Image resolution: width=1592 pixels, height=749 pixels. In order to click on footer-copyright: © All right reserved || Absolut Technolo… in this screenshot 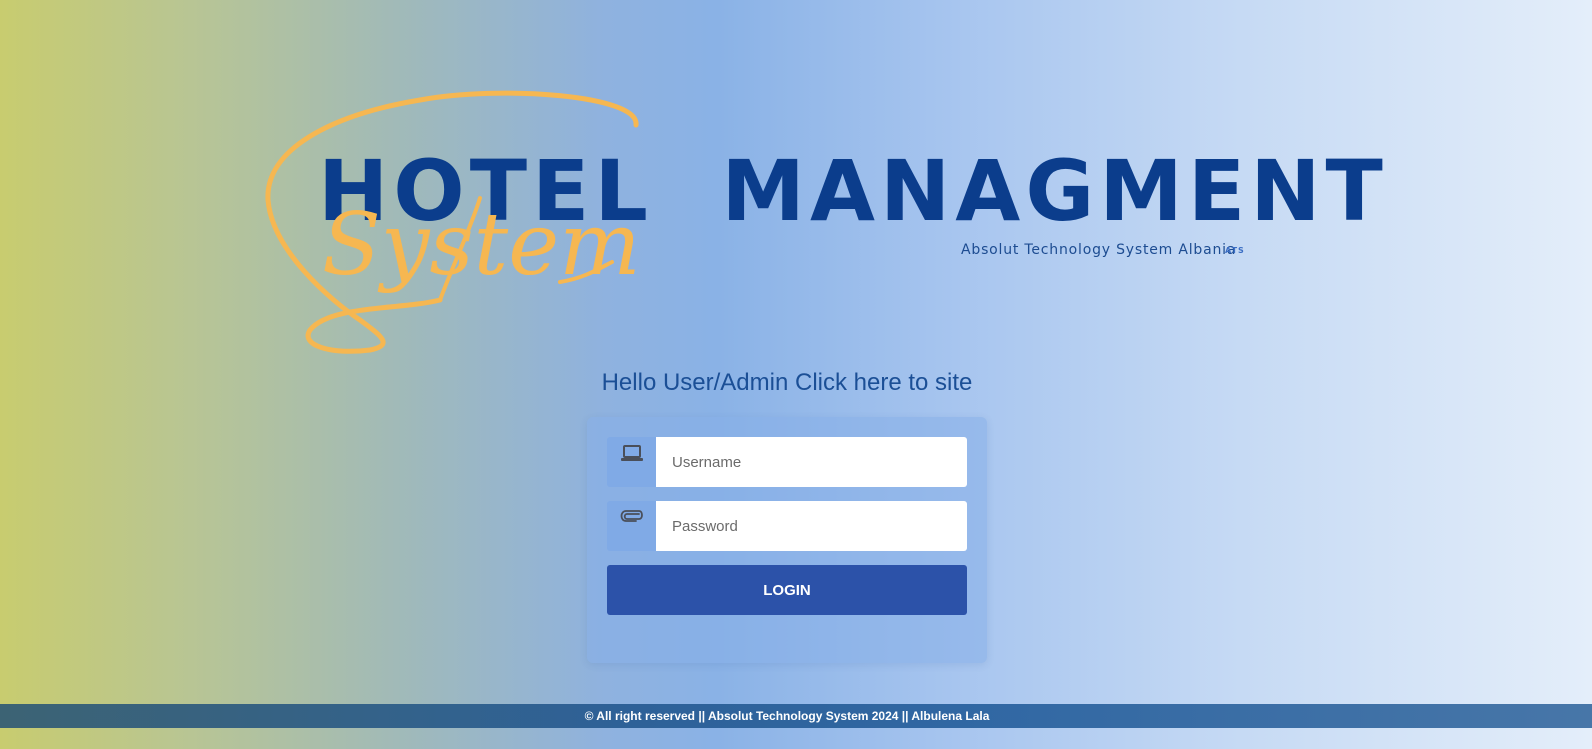, I will do `click(787, 716)`.